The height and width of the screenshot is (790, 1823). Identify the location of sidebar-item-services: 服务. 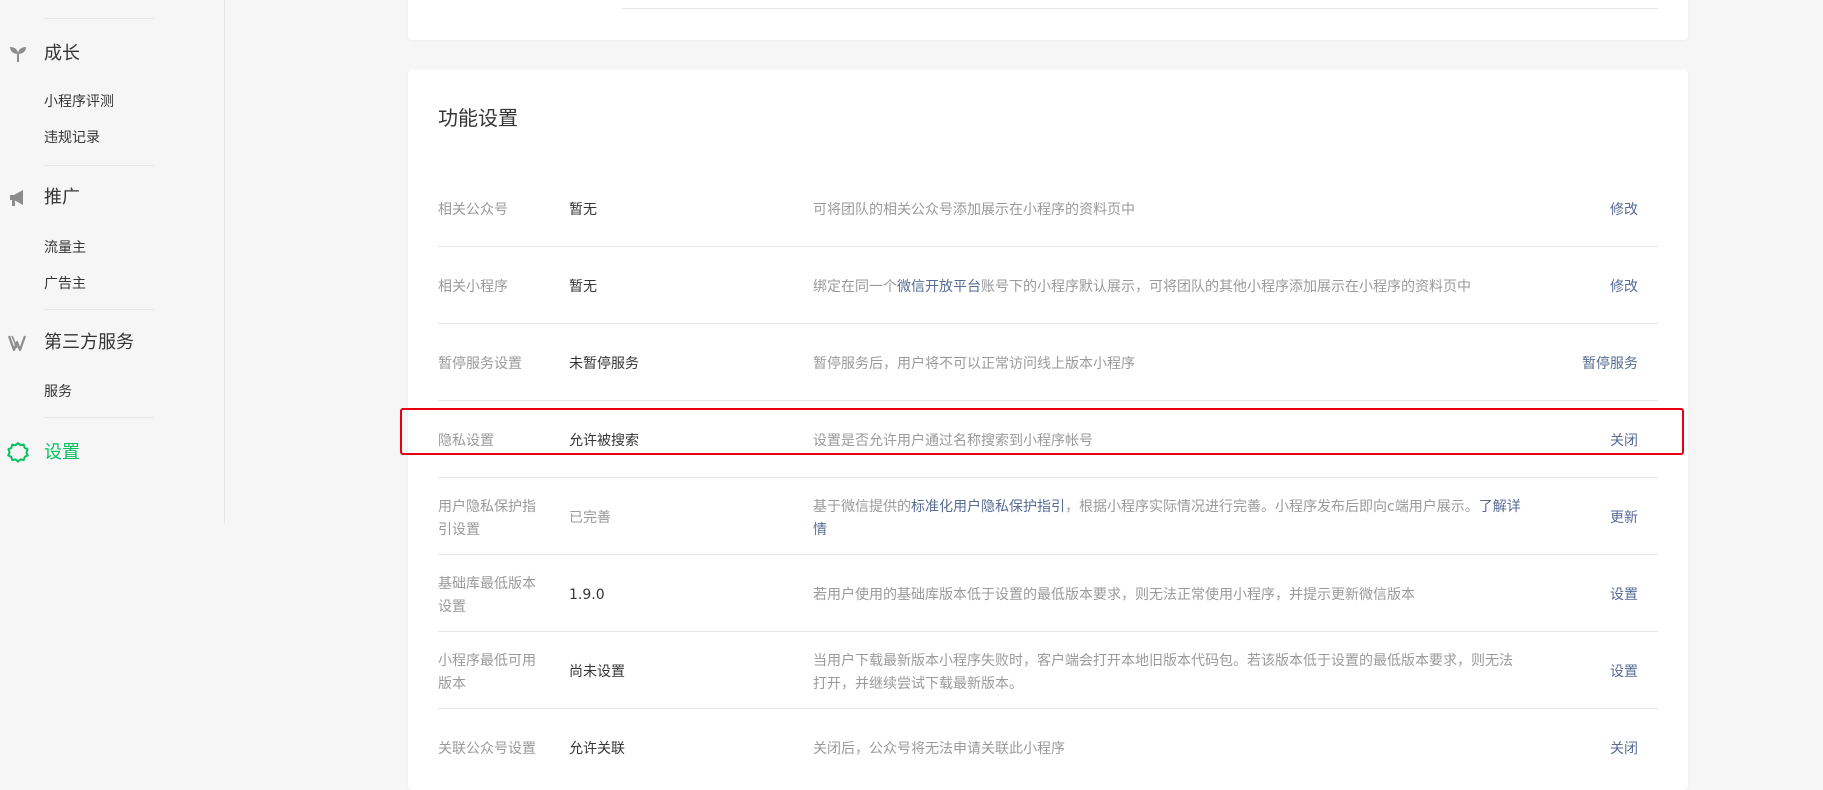
(58, 392).